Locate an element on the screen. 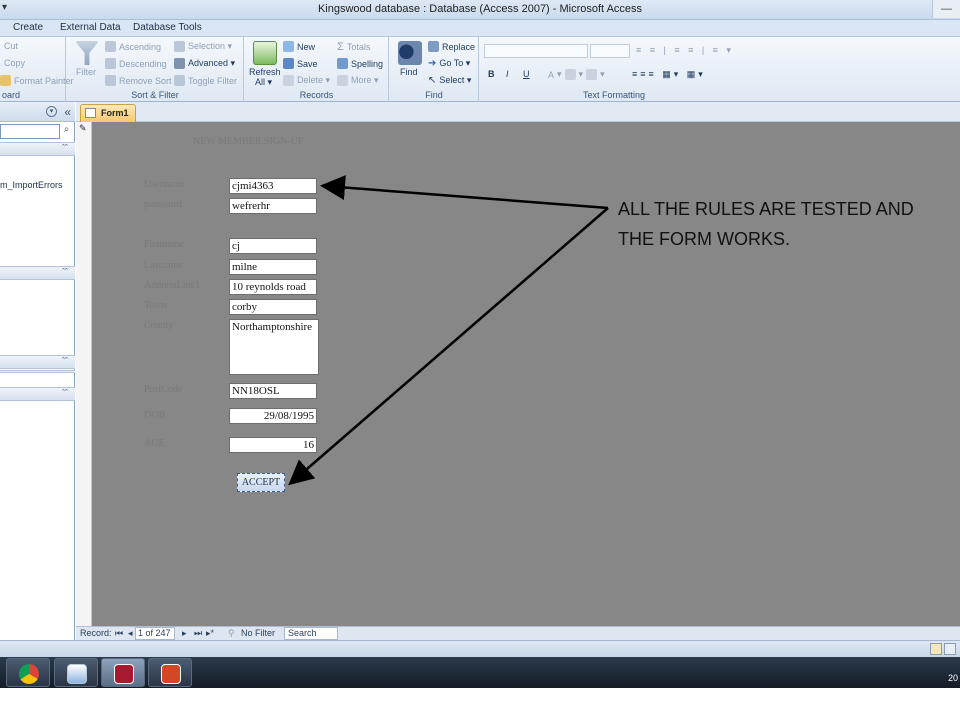 This screenshot has width=960, height=720. taskbar-powerpoint-button is located at coordinates (170, 672).